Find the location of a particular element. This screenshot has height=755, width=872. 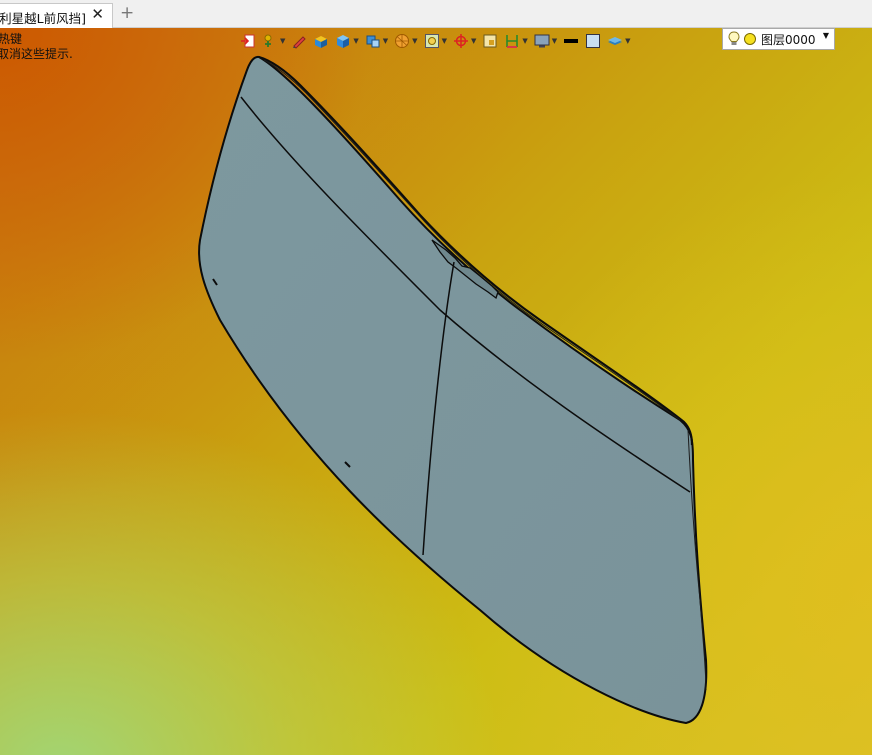

layer-stack-button: ▼ is located at coordinates (619, 41).